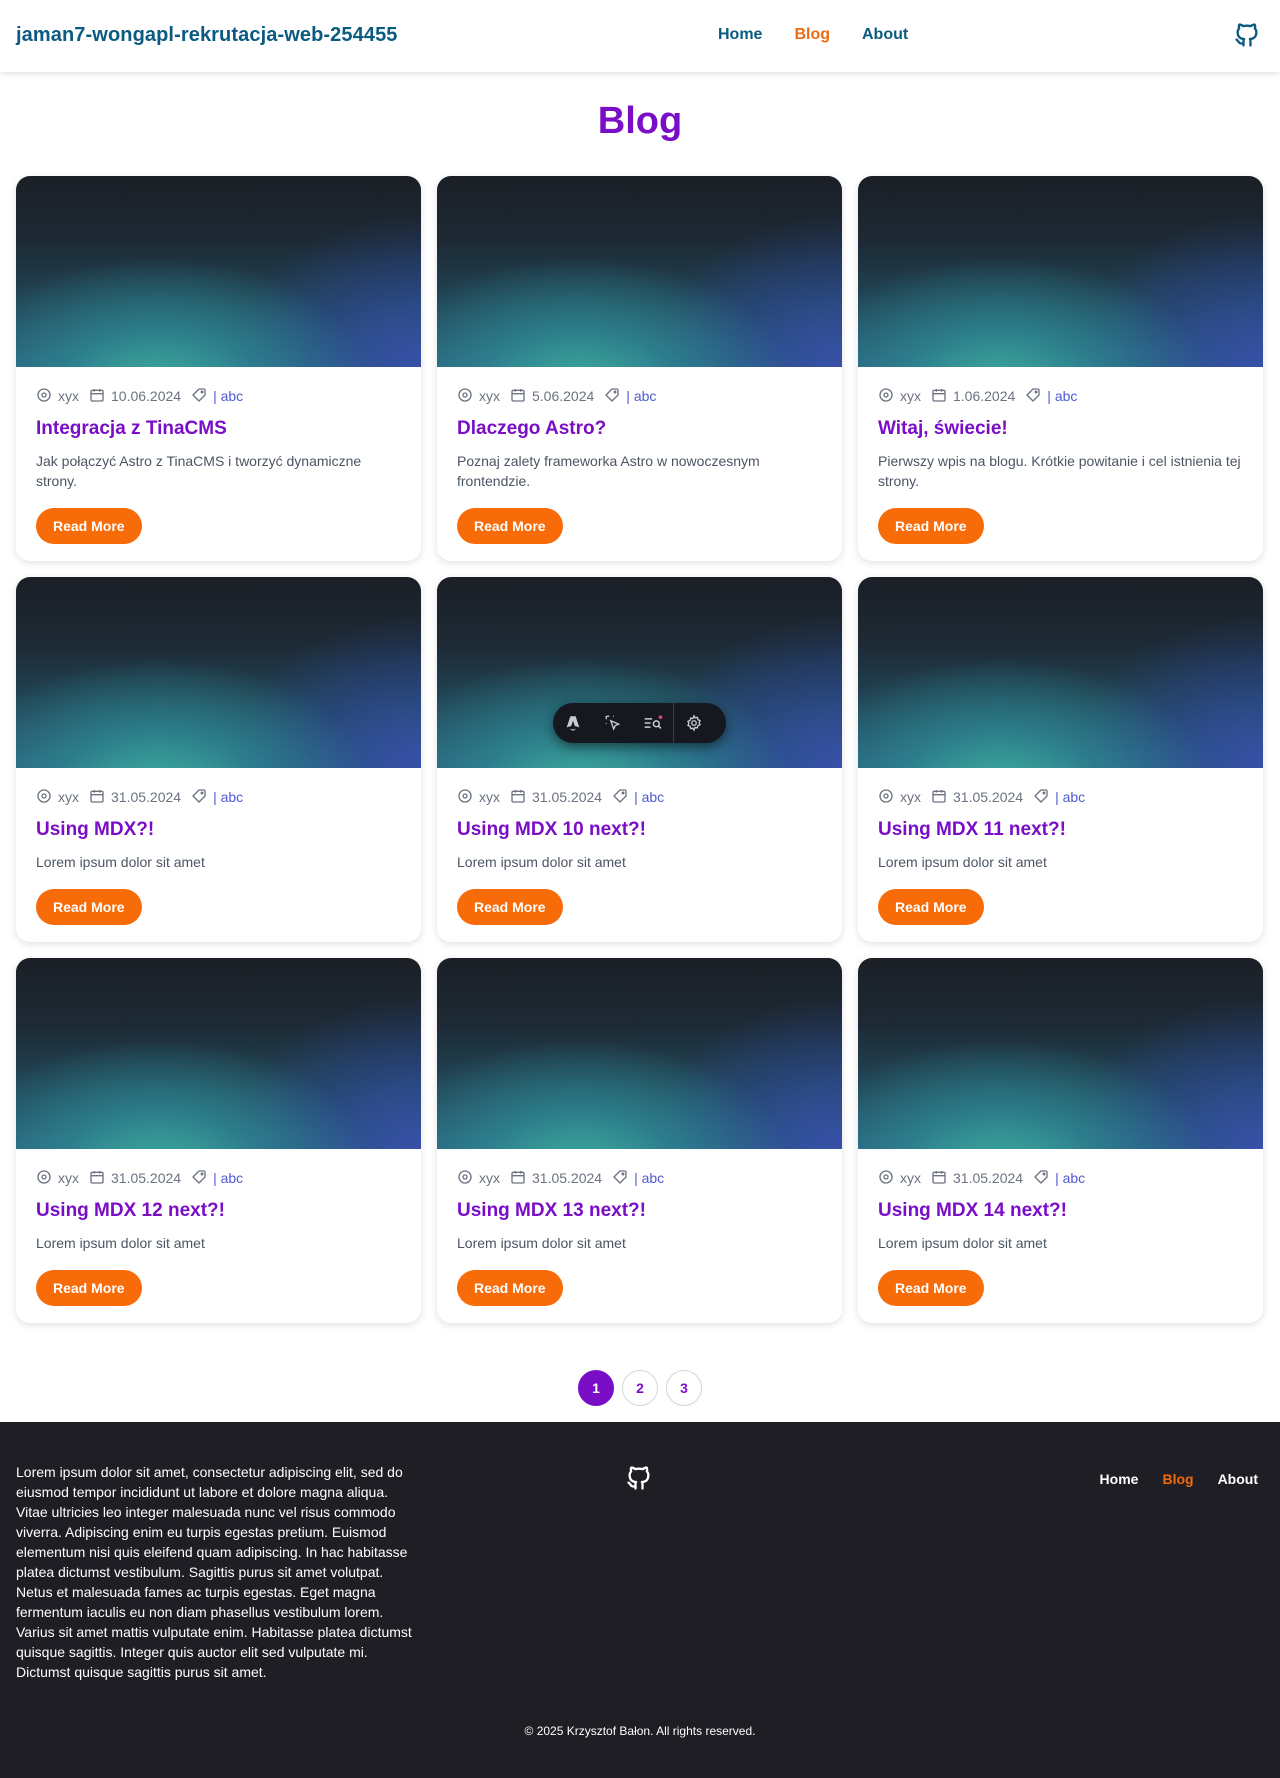 The height and width of the screenshot is (1778, 1280). What do you see at coordinates (218, 1211) in the screenshot?
I see `post-title: Using MDX 12 next?!` at bounding box center [218, 1211].